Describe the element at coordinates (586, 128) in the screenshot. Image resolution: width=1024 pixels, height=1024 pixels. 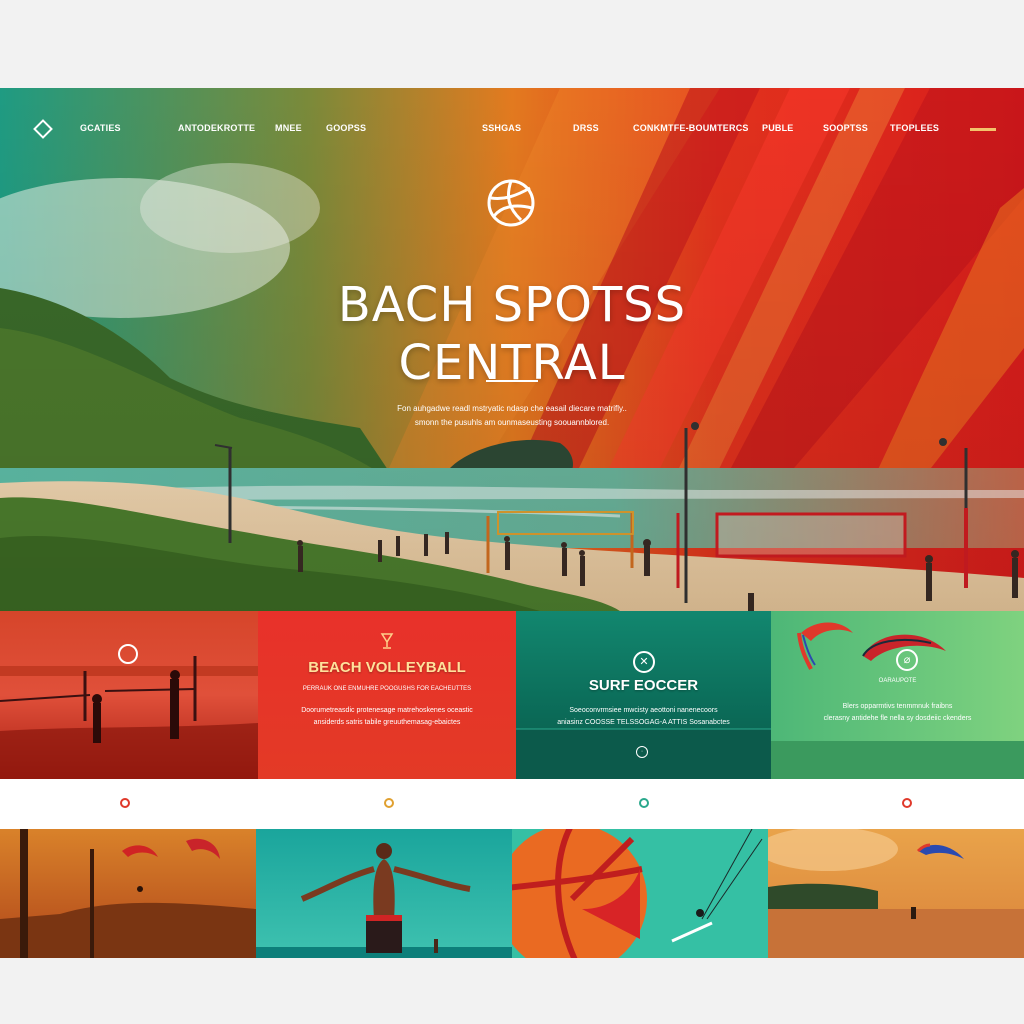
I see `nav-item-6: DRSS` at that location.